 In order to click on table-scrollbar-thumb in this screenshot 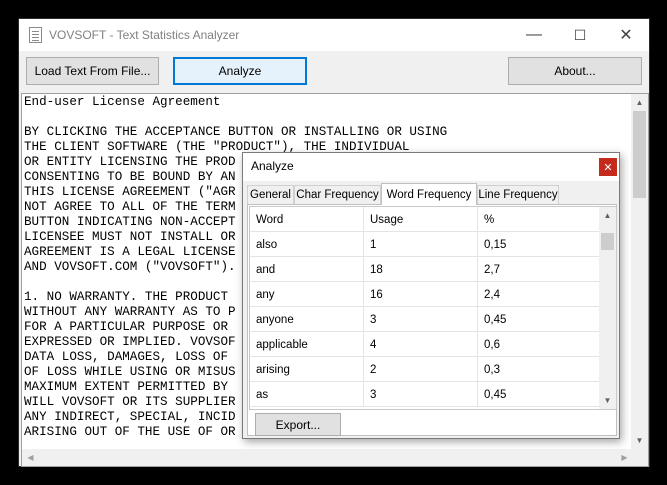, I will do `click(607, 241)`.